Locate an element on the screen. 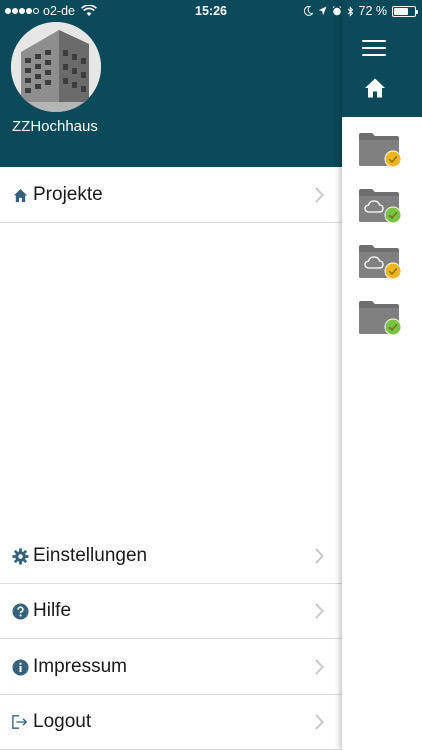 The width and height of the screenshot is (422, 750). menu-item-projects-label: Projekte is located at coordinates (68, 194).